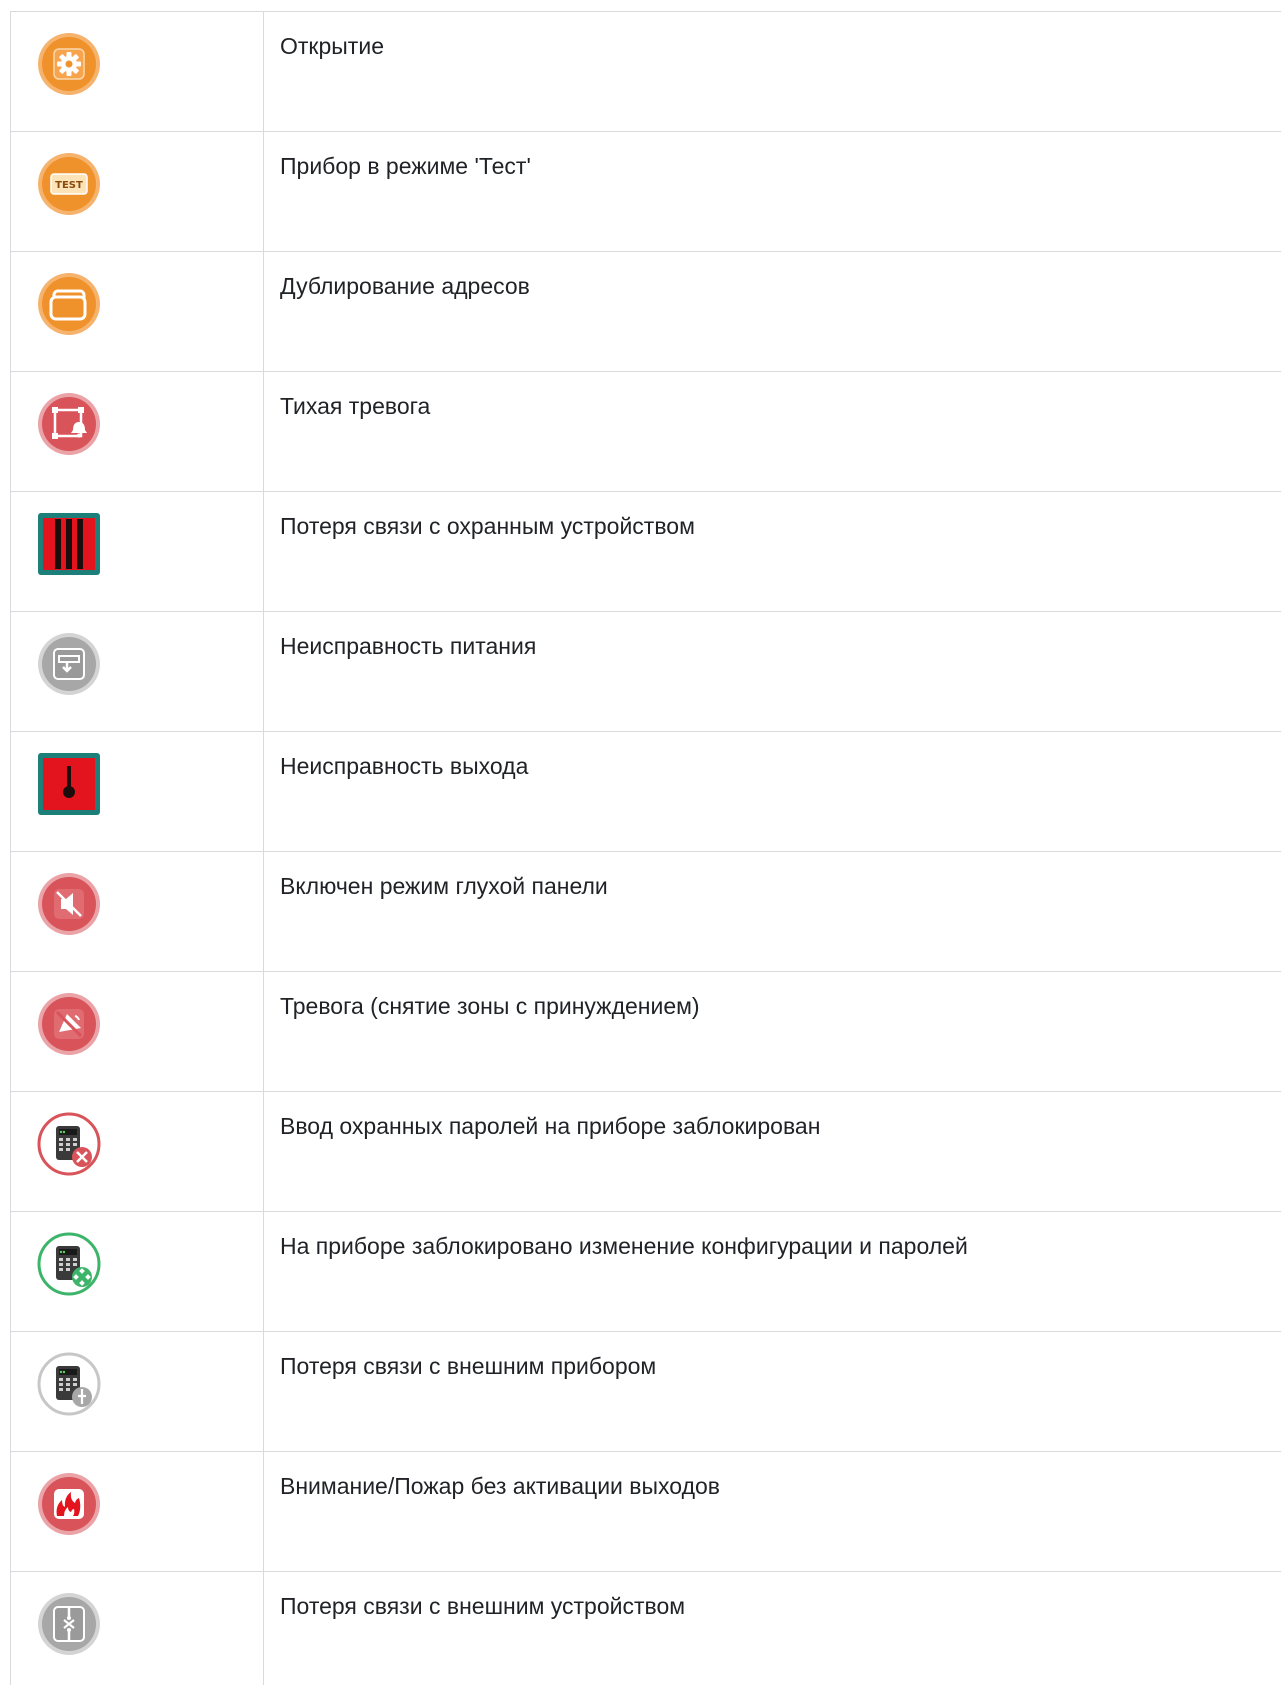 The height and width of the screenshot is (1704, 1281). I want to click on keypad-config-locked-icon, so click(69, 1264).